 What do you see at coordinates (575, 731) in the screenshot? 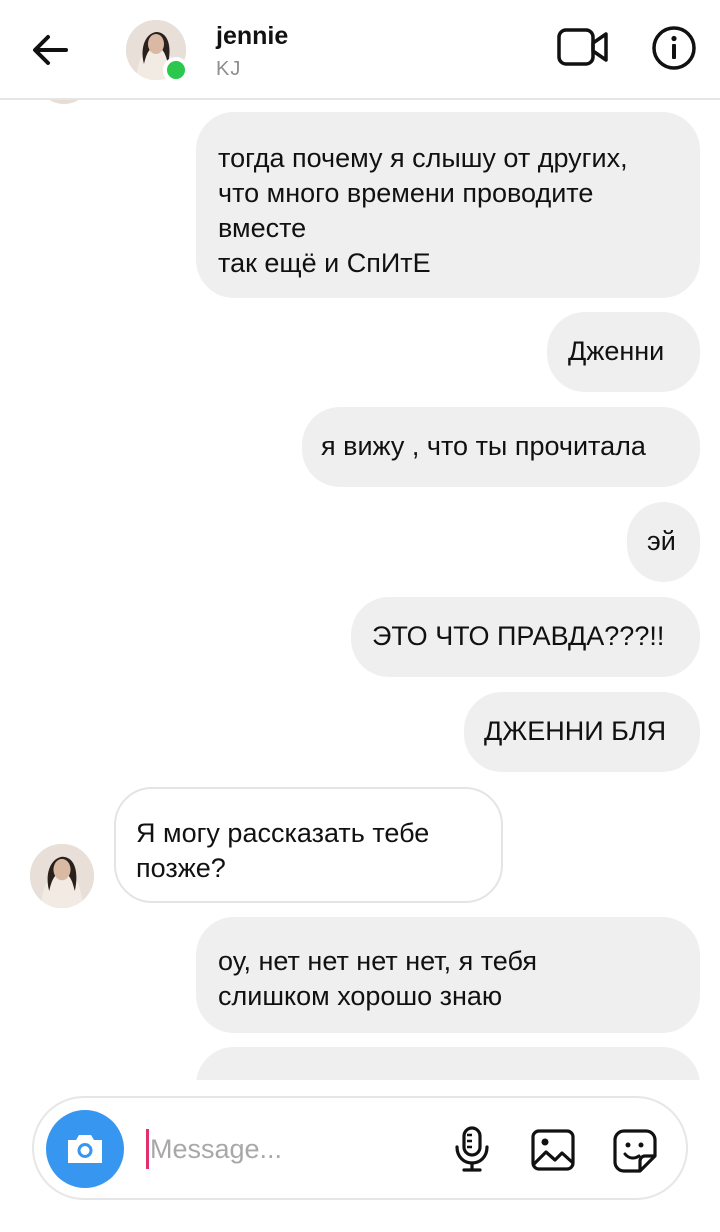
I see `message-text: ДЖЕННИ БЛЯ` at bounding box center [575, 731].